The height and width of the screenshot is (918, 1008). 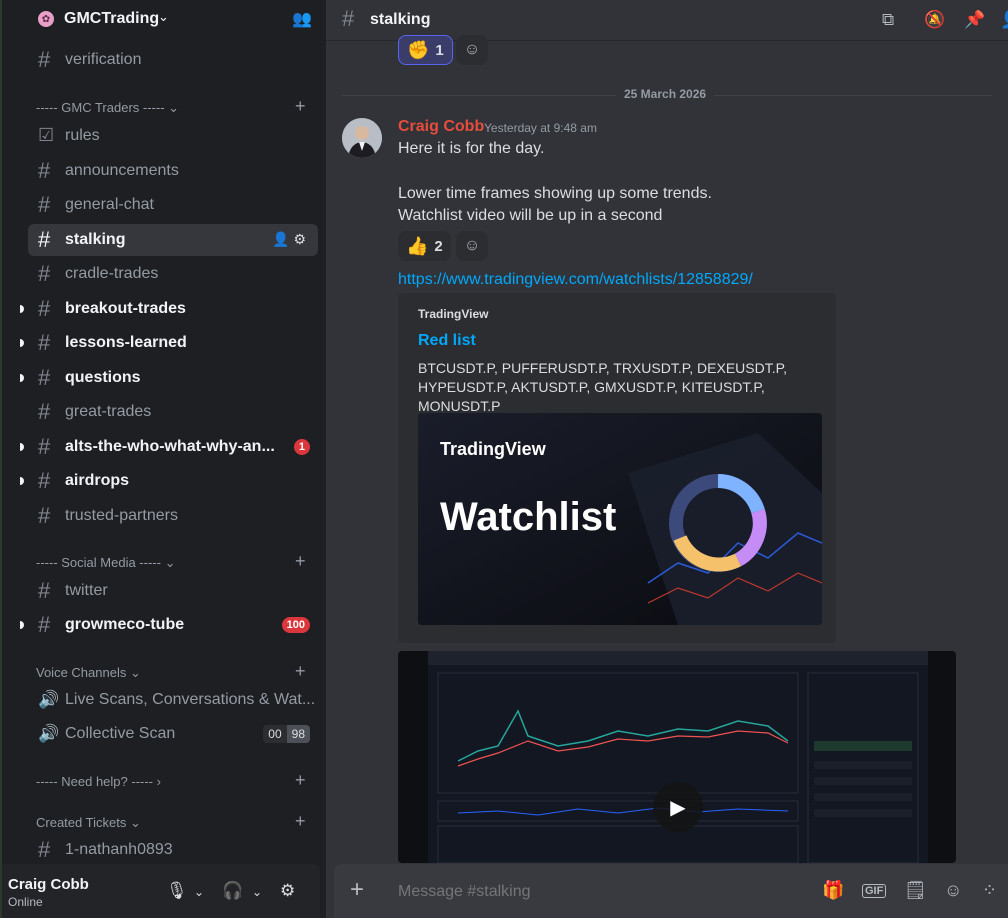 I want to click on user-name: Craig Cobb, so click(x=48, y=884).